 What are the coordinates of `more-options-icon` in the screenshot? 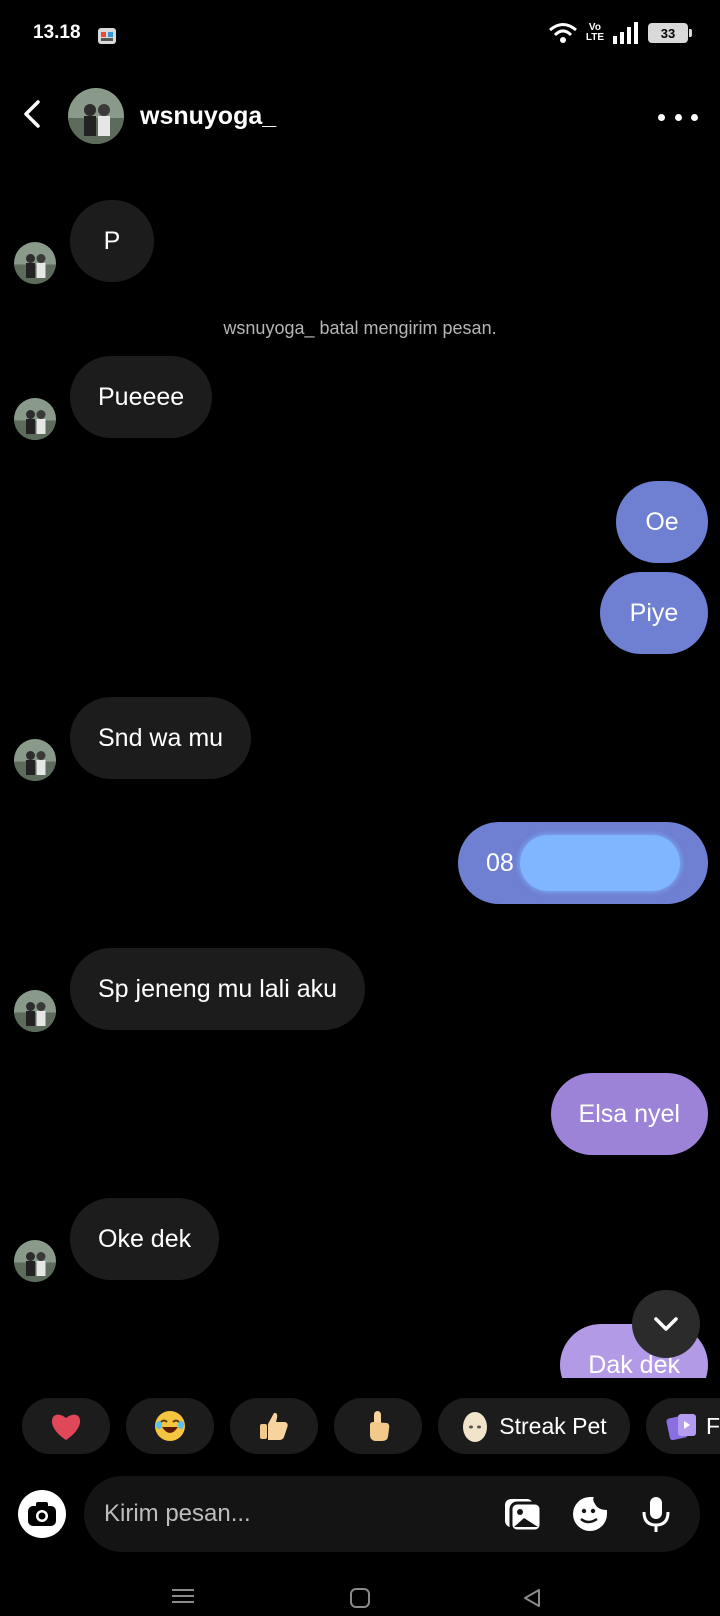 It's located at (678, 117).